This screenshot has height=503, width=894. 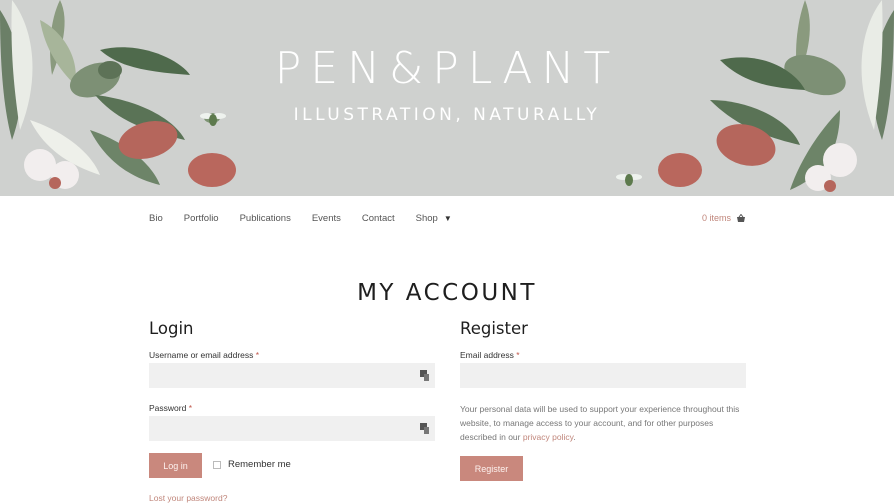 I want to click on cart-link: 0 items, so click(x=724, y=218).